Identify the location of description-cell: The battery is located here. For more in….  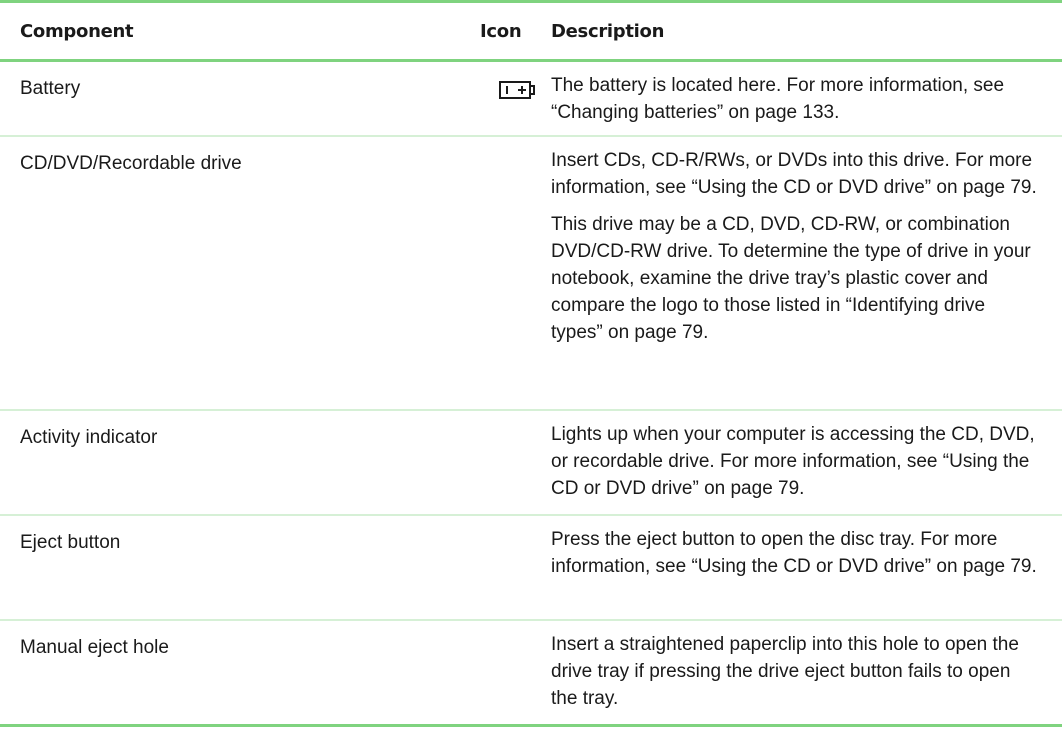
(806, 103).